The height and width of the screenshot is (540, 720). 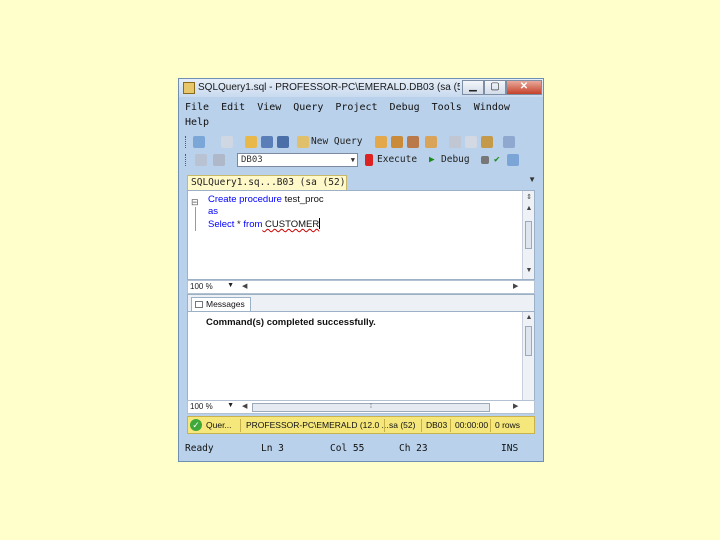 I want to click on text-caret, so click(x=320, y=223).